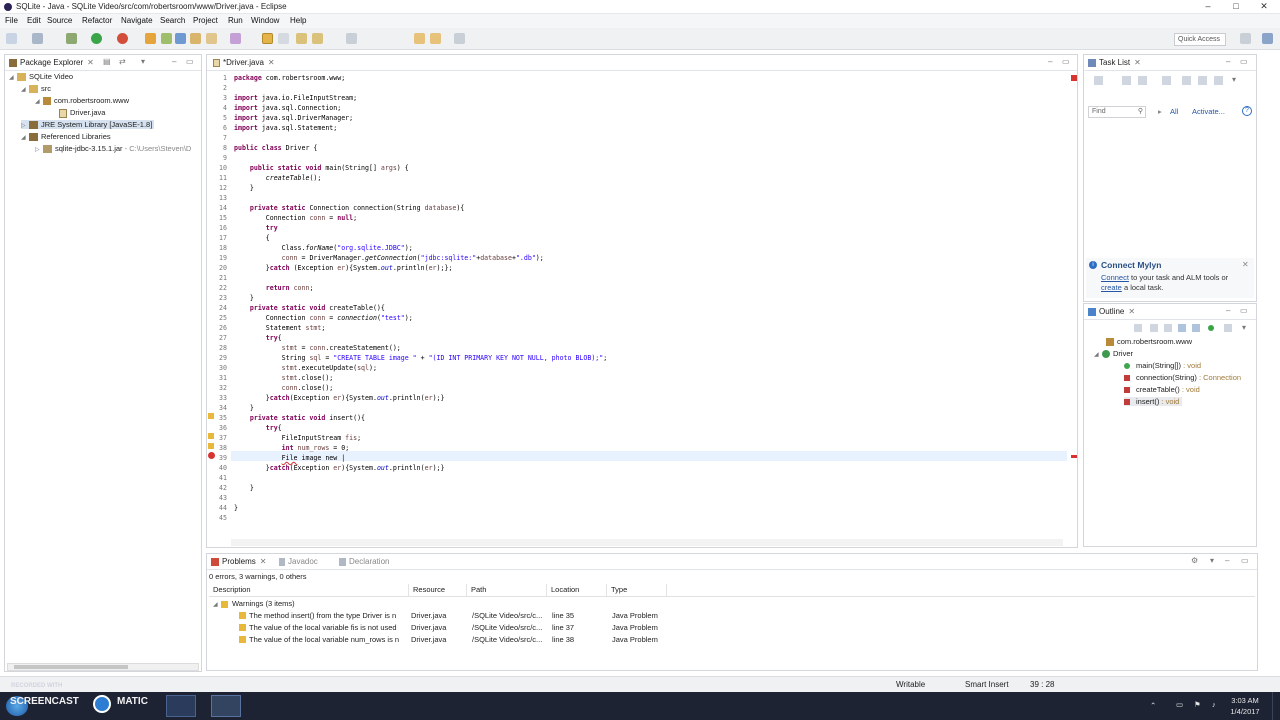  Describe the element at coordinates (1162, 365) in the screenshot. I see `outline-member-main: main(String[]) : void` at that location.